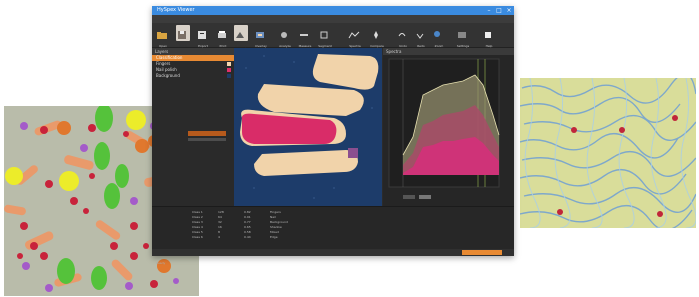 The image size is (699, 297). I want to click on close-button: ×, so click(509, 10).